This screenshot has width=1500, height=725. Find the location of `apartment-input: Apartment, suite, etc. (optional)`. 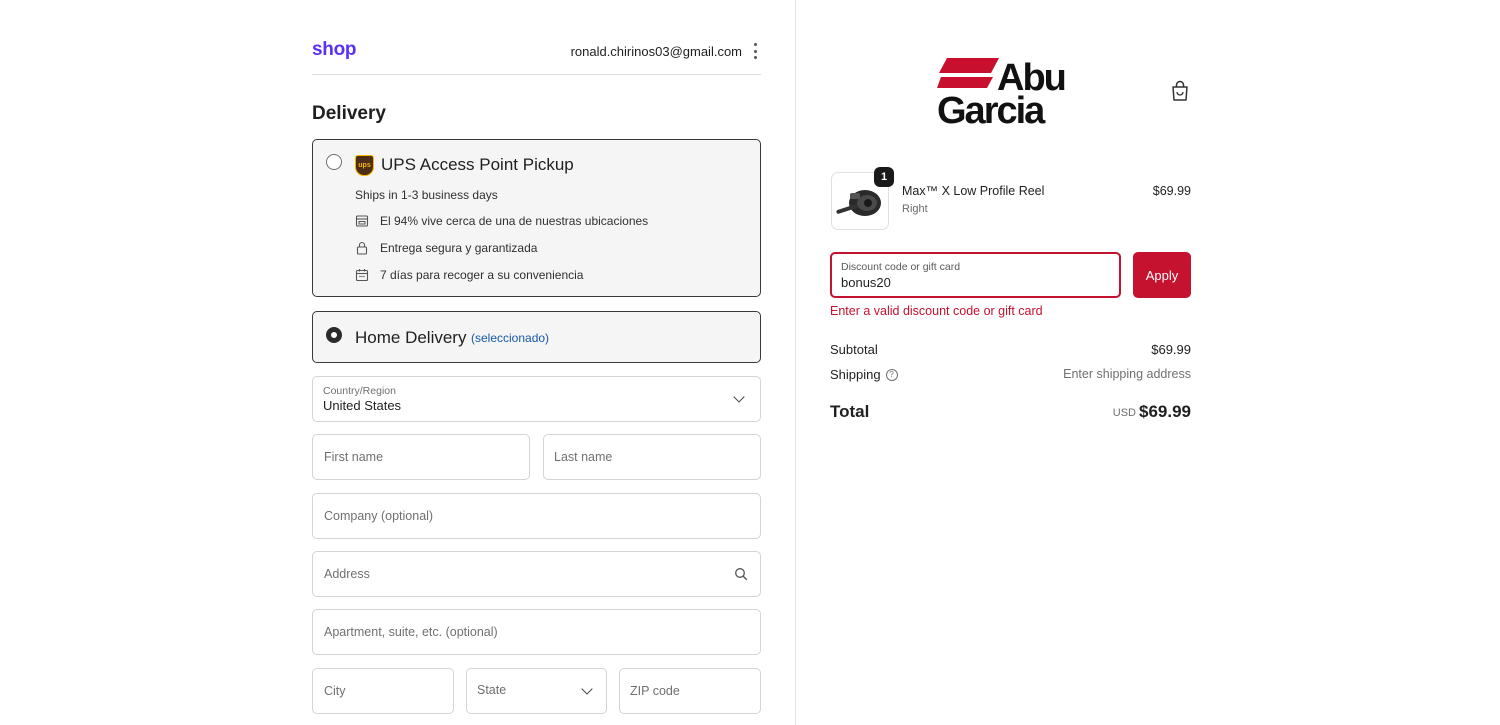

apartment-input: Apartment, suite, etc. (optional) is located at coordinates (536, 632).